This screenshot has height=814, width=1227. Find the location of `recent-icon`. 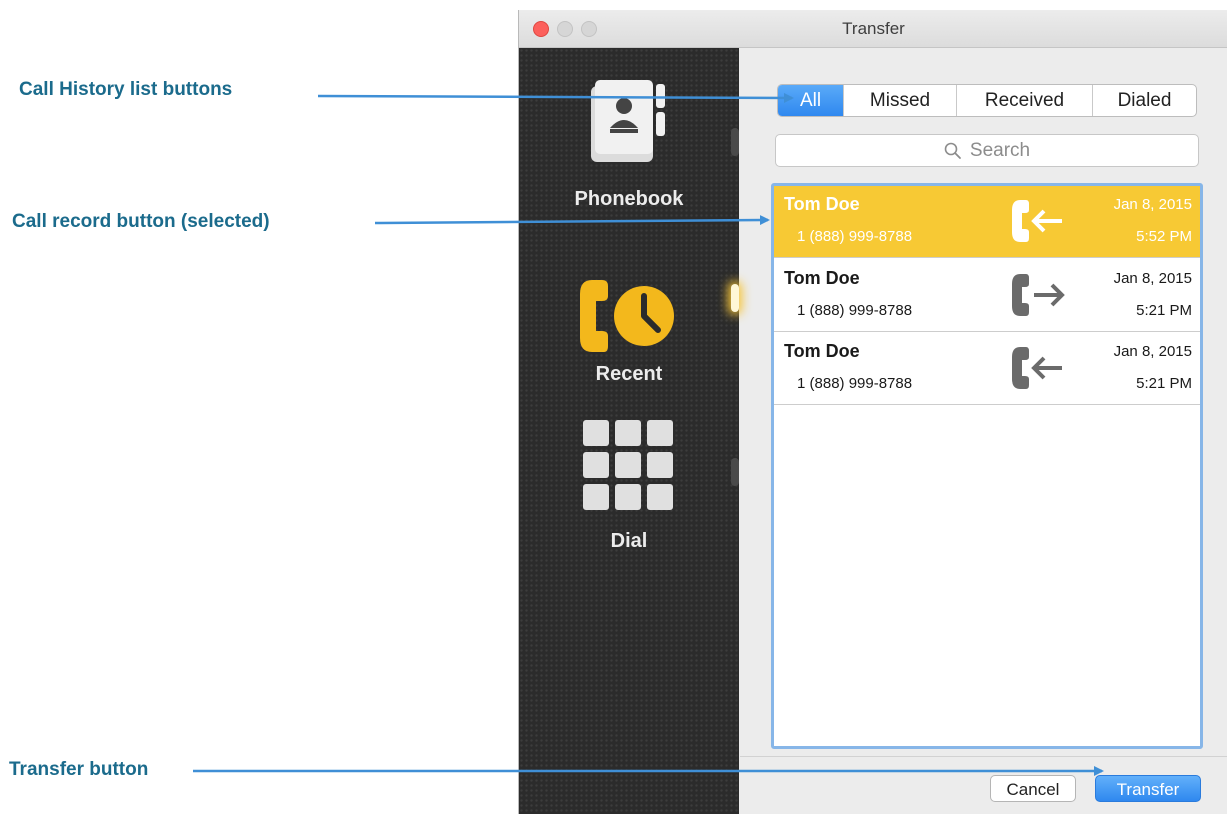

recent-icon is located at coordinates (627, 316).